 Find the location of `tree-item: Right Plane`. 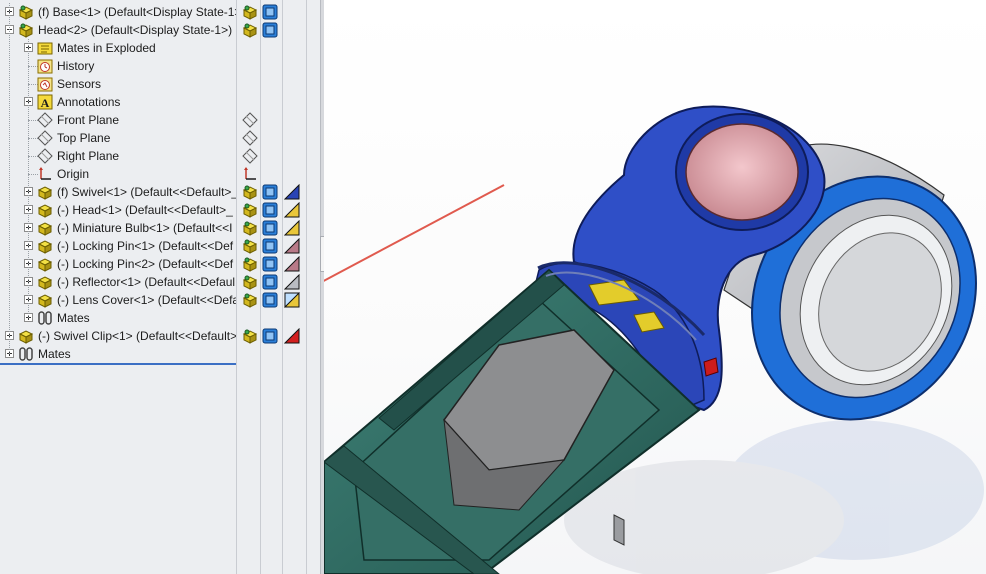

tree-item: Right Plane is located at coordinates (160, 156).